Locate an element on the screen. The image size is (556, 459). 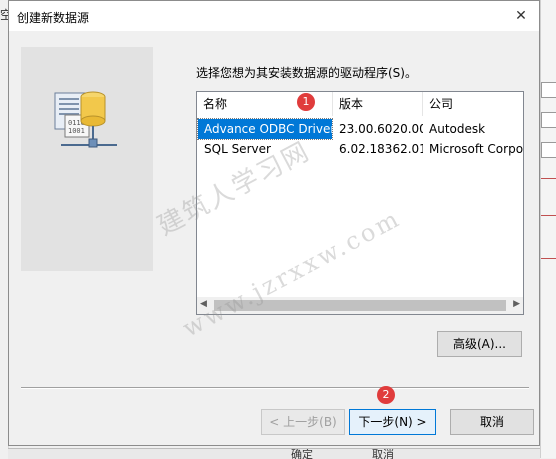
scroll-right-icon: ▶ is located at coordinates (516, 304).